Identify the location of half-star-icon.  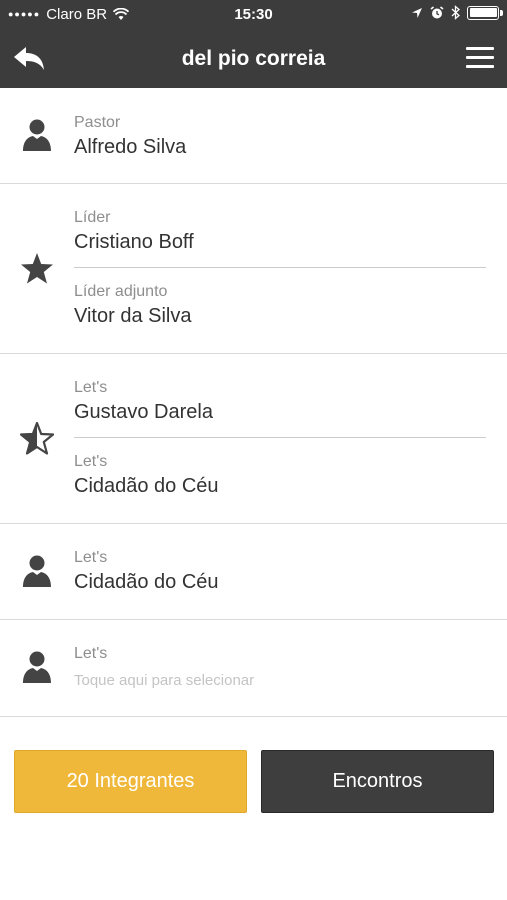
(37, 438).